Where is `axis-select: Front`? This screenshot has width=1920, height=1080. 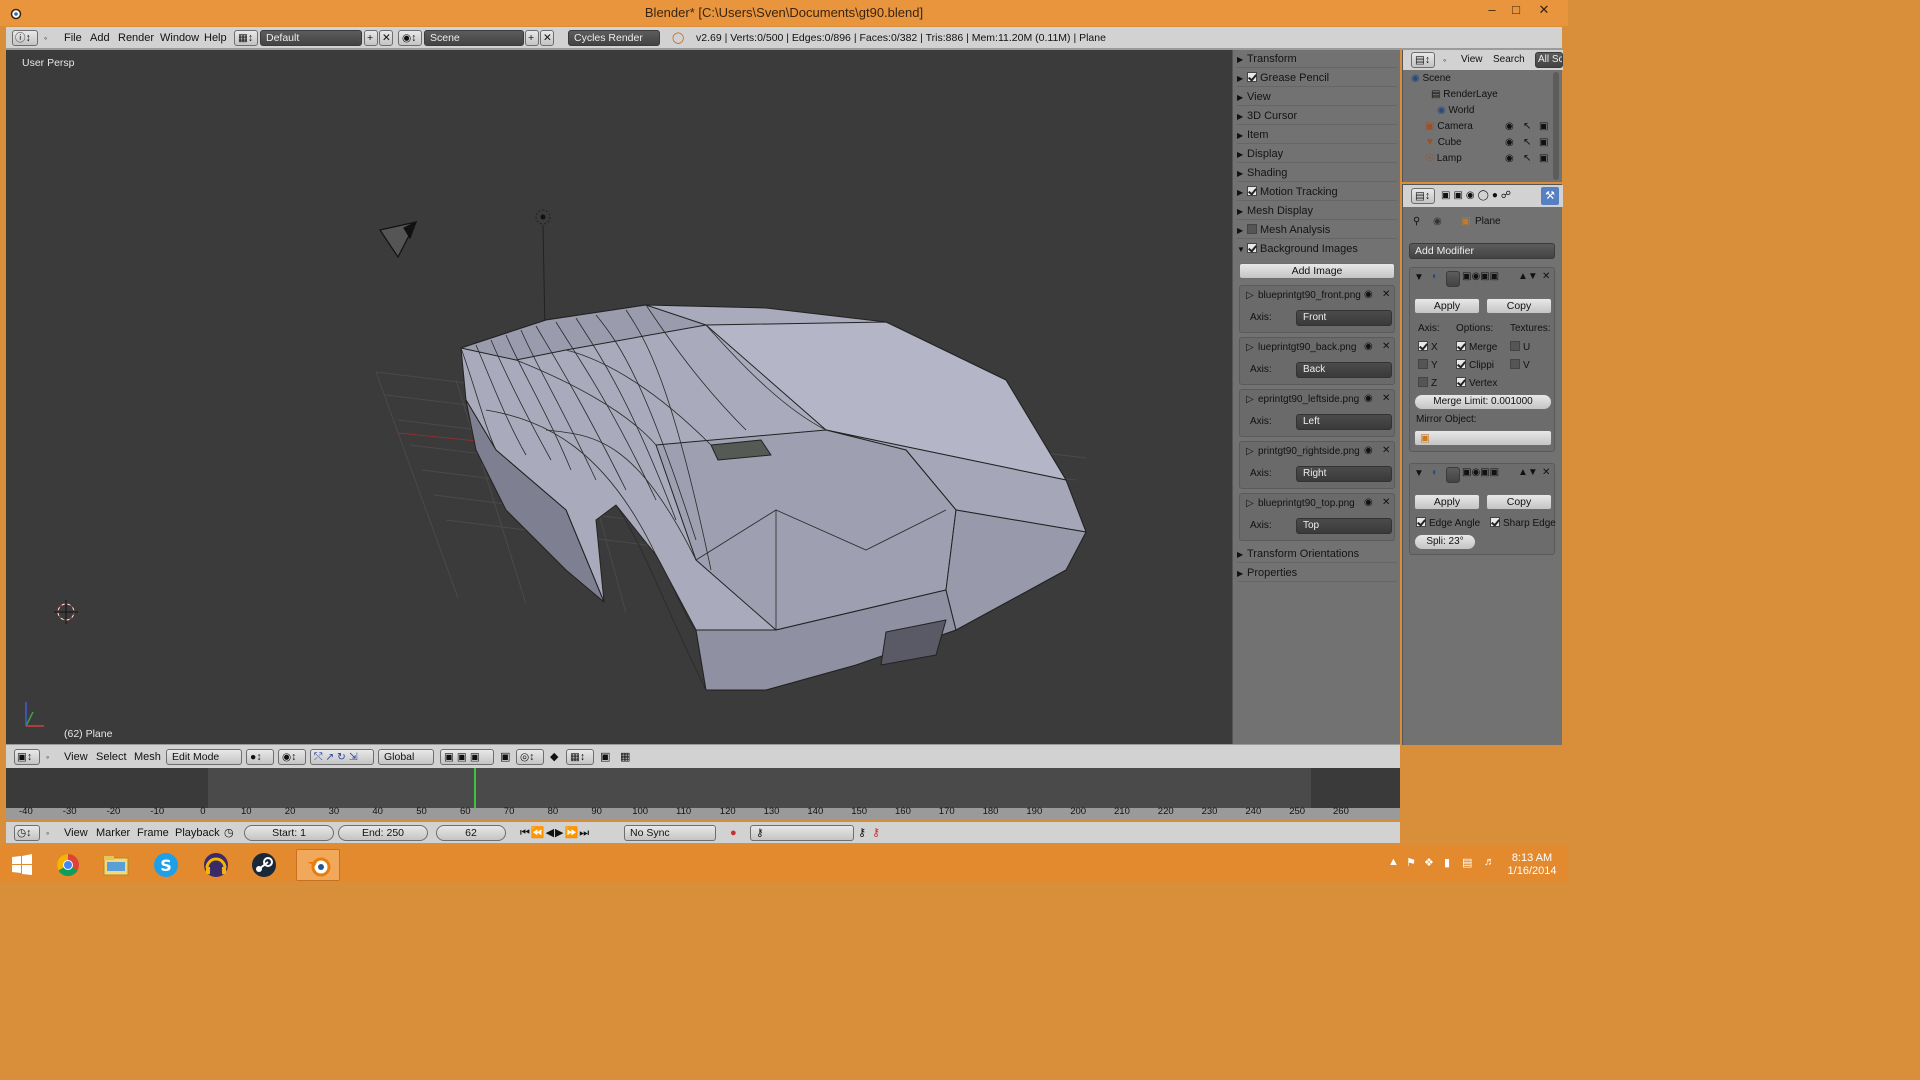 axis-select: Front is located at coordinates (1344, 318).